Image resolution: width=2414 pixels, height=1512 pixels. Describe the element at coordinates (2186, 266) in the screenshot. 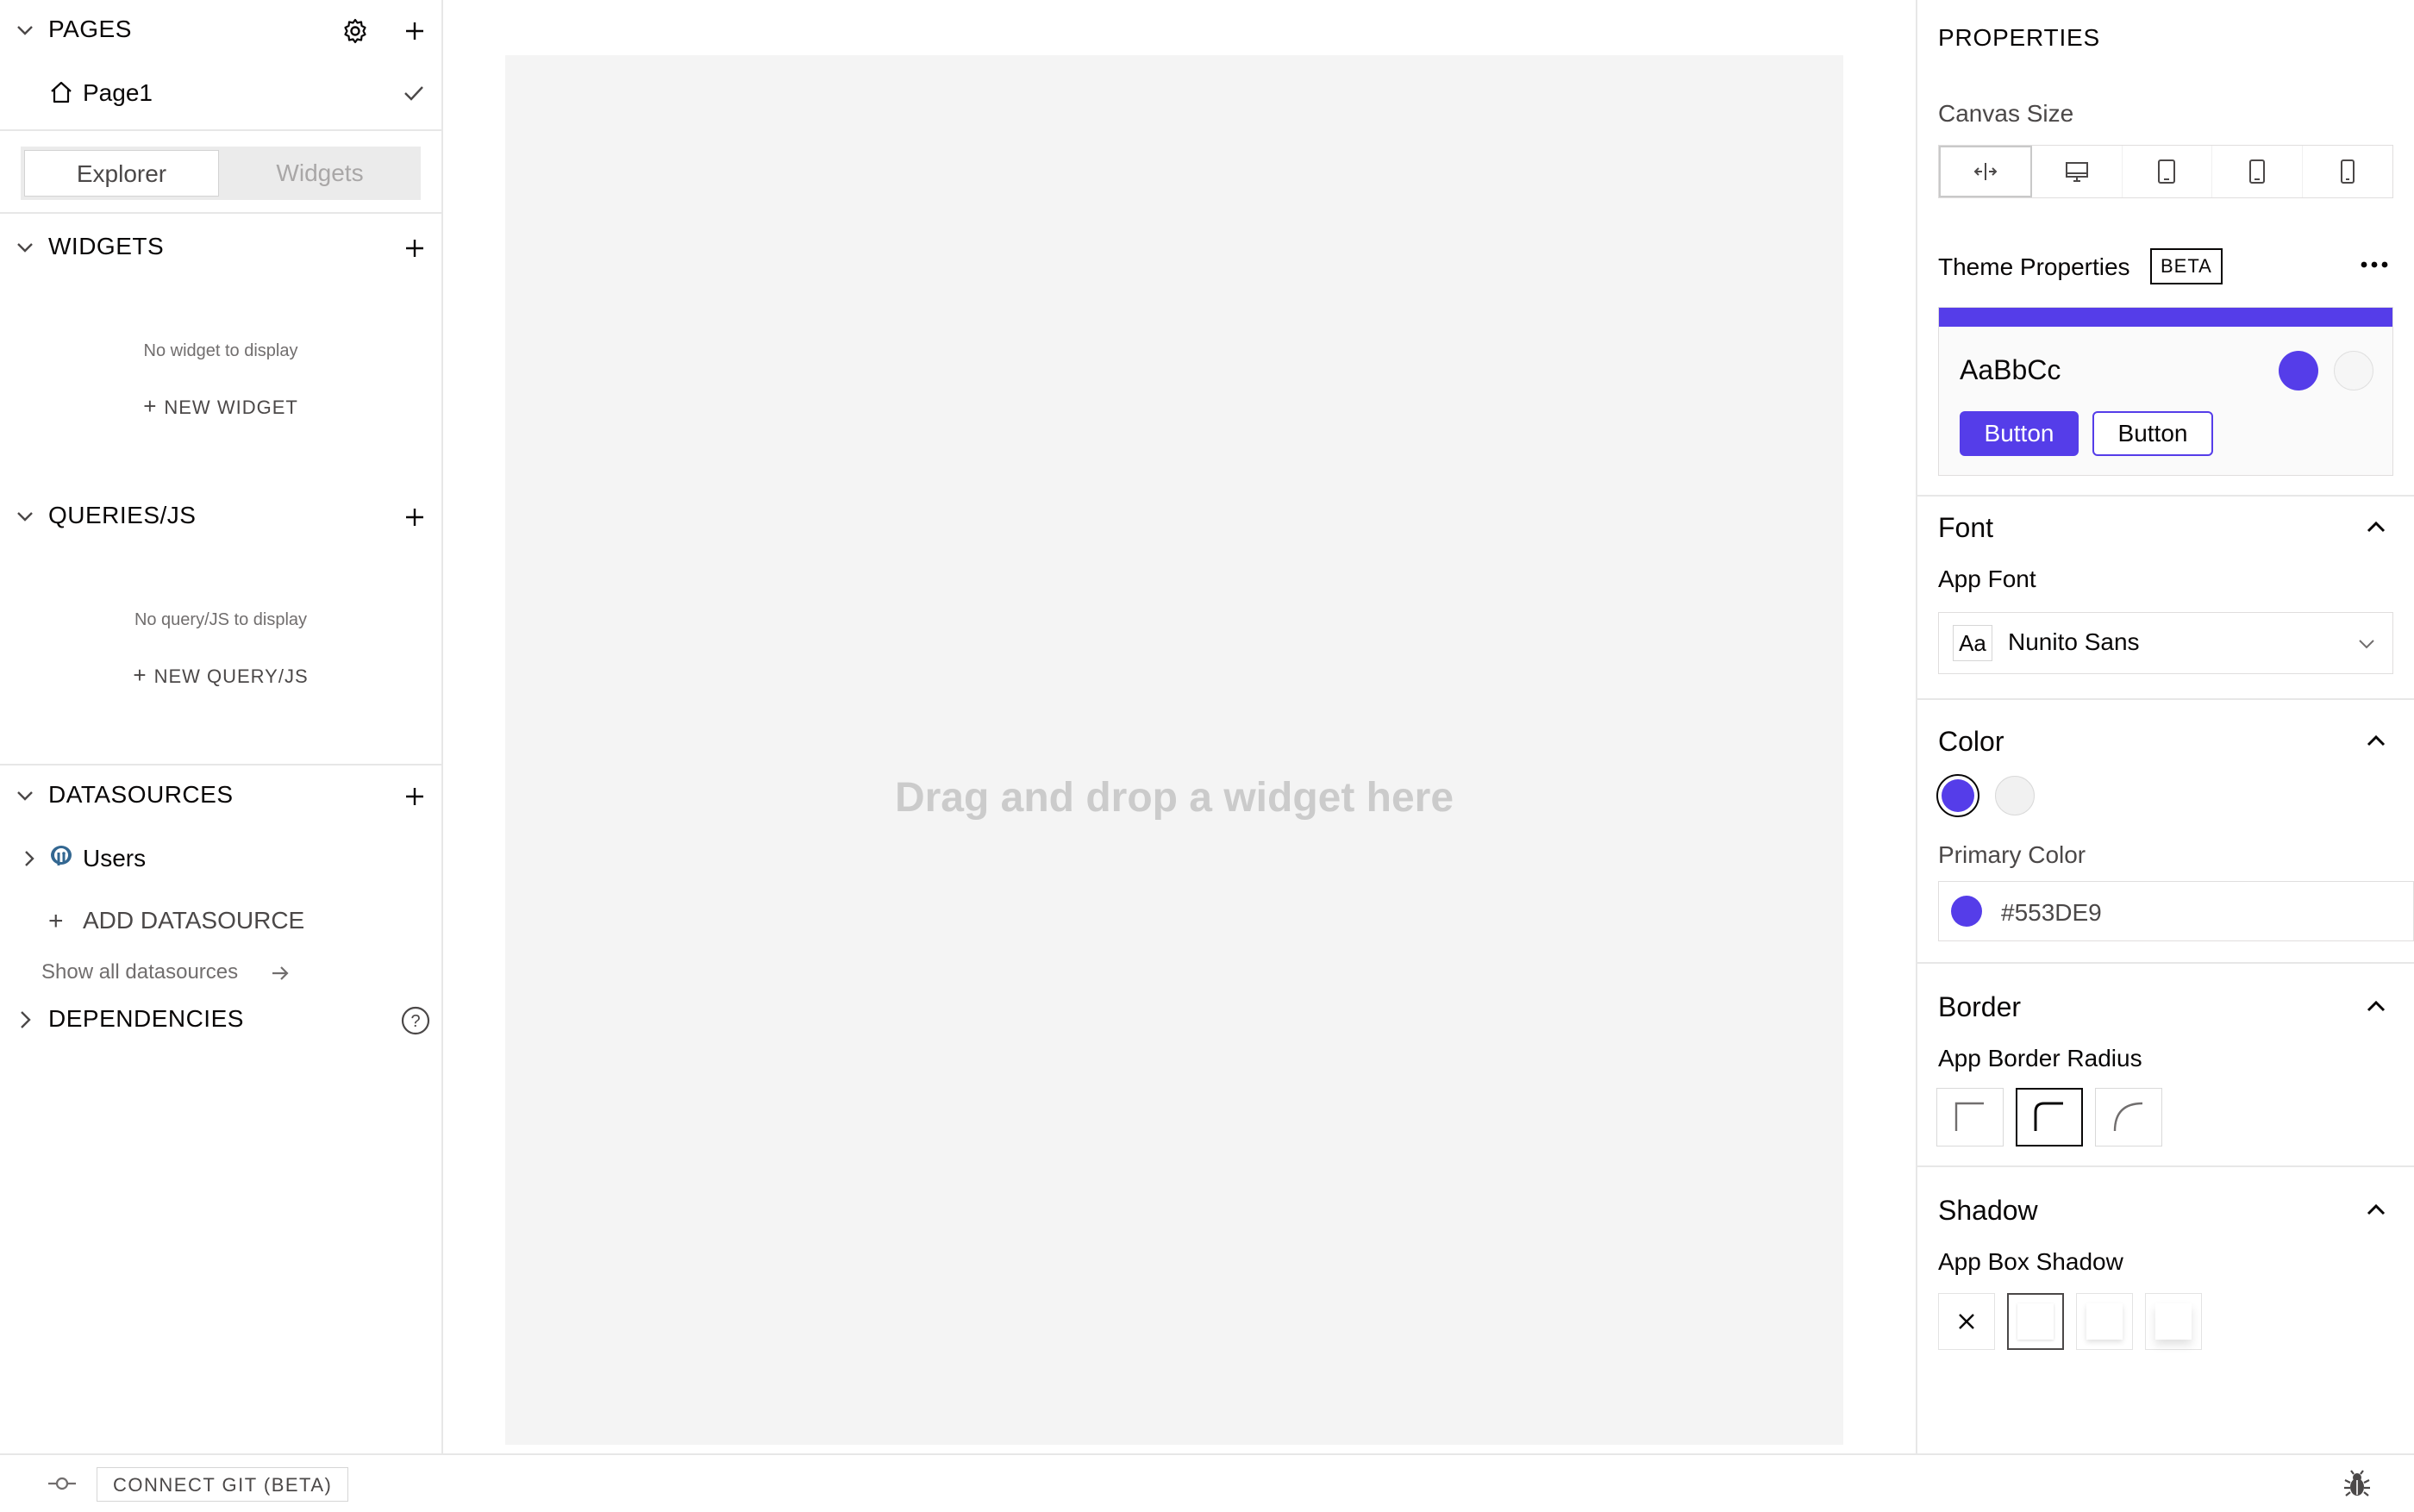

I see `beta-badge: BETA` at that location.